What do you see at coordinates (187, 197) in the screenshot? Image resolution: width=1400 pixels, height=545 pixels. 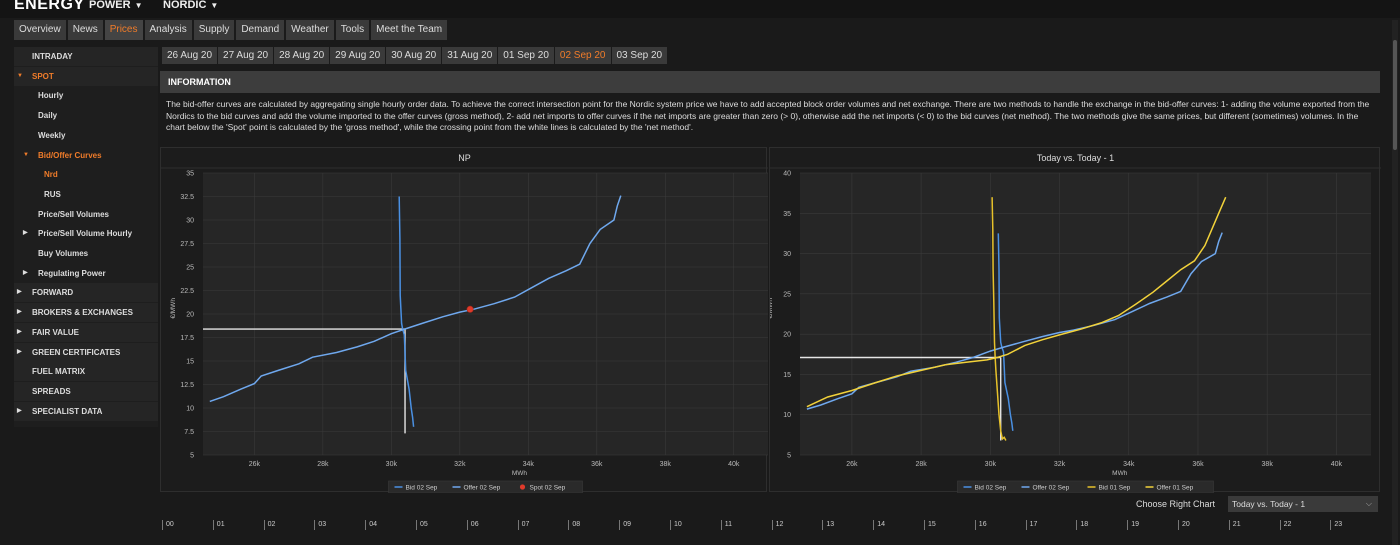 I see `y-tick-label: 32.5` at bounding box center [187, 197].